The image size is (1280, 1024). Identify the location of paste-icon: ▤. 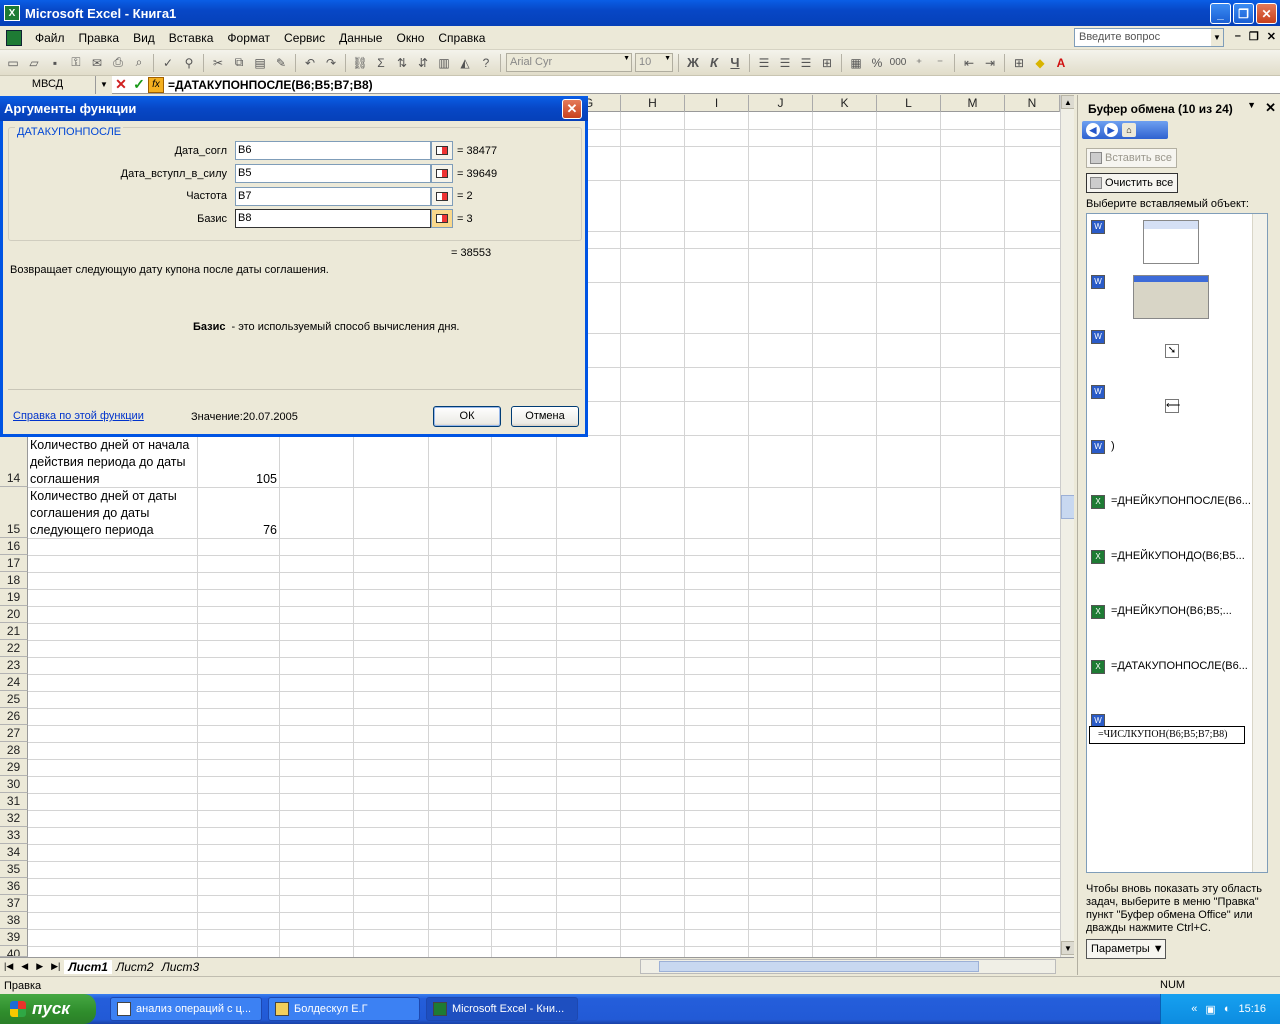
(260, 63).